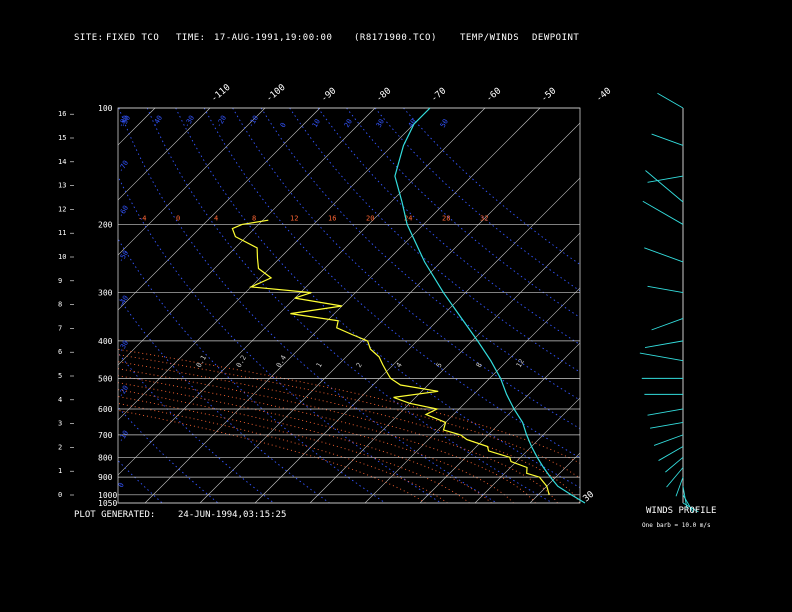 This screenshot has height=612, width=792. I want to click on moist-adiabat-label: 0, so click(178, 218).